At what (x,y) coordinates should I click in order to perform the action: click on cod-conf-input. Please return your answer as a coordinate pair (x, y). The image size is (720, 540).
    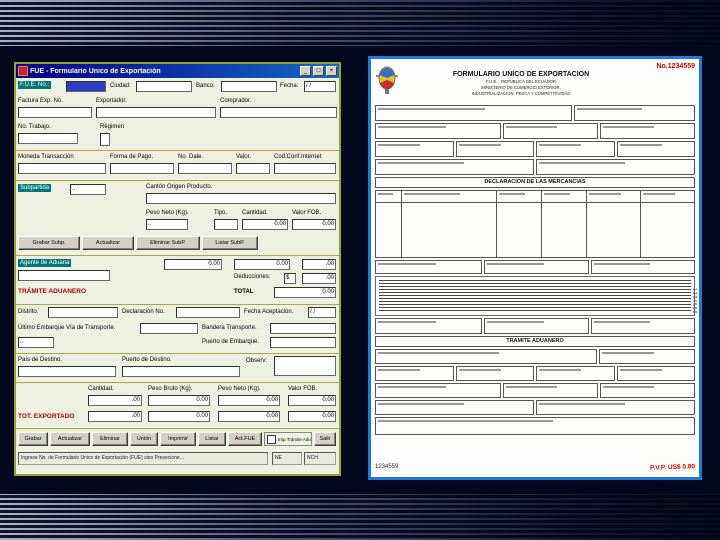
    Looking at the image, I should click on (305, 168).